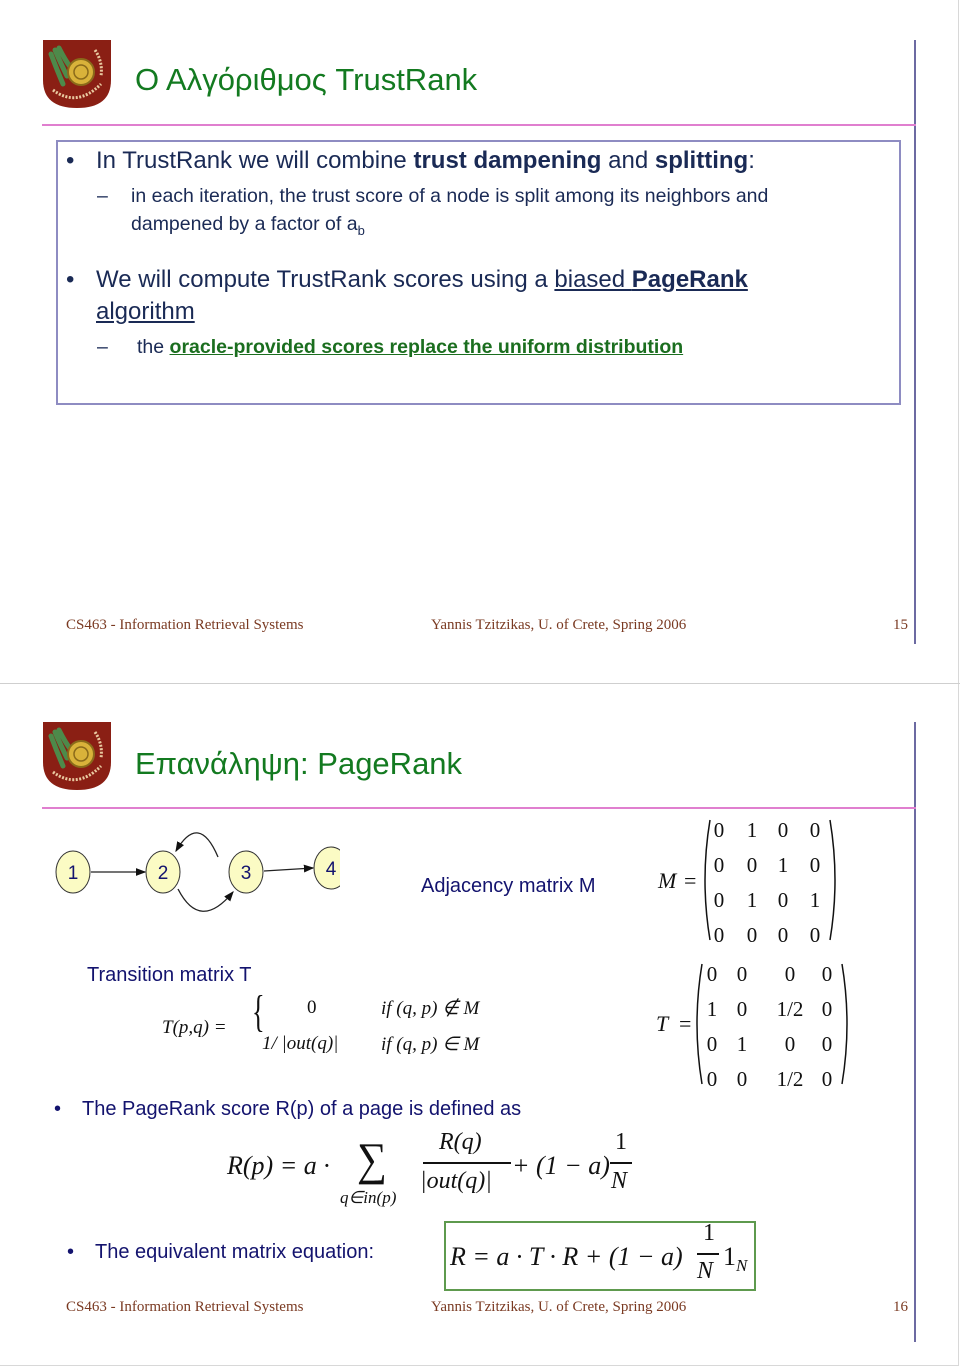 The width and height of the screenshot is (960, 1367). What do you see at coordinates (790, 1079) in the screenshot?
I see `matrix-cell-r4-c3: 1/2` at bounding box center [790, 1079].